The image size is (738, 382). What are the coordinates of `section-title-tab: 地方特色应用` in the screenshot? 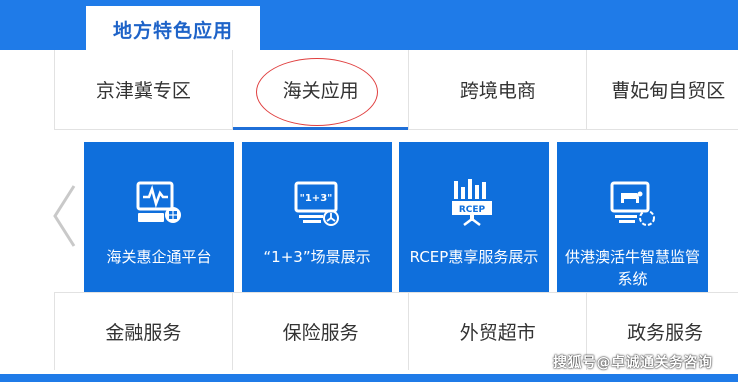 It's located at (173, 29).